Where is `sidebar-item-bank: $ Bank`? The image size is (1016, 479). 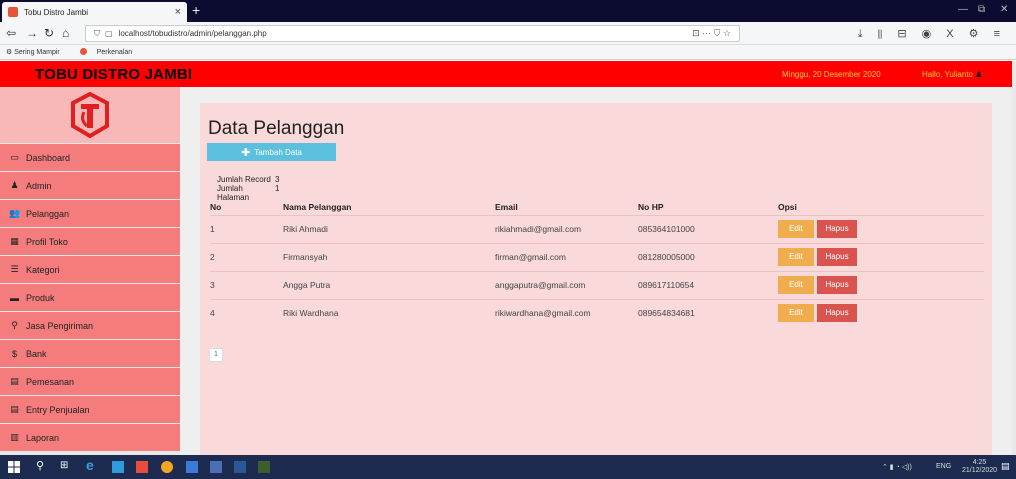 sidebar-item-bank: $ Bank is located at coordinates (90, 353).